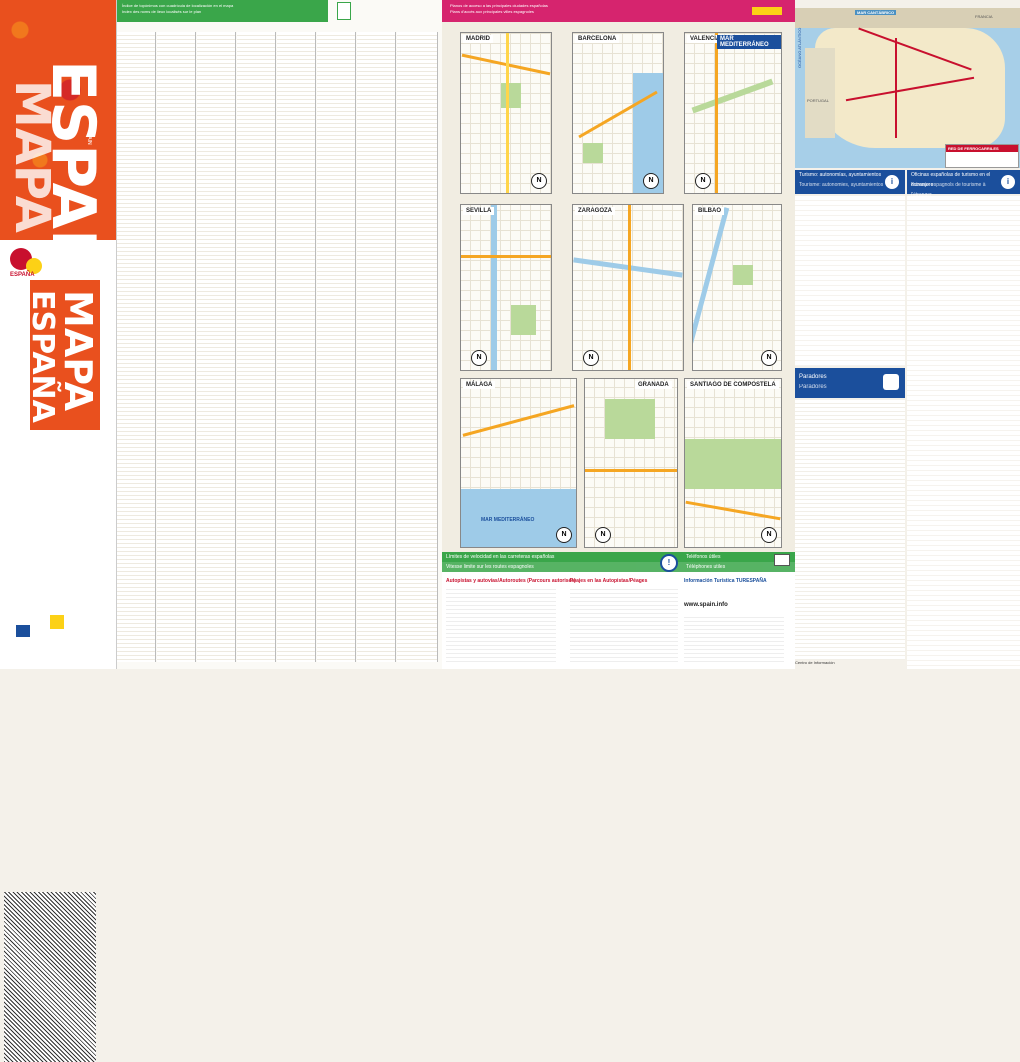  Describe the element at coordinates (669, 563) in the screenshot. I see `speed-icon: !` at that location.